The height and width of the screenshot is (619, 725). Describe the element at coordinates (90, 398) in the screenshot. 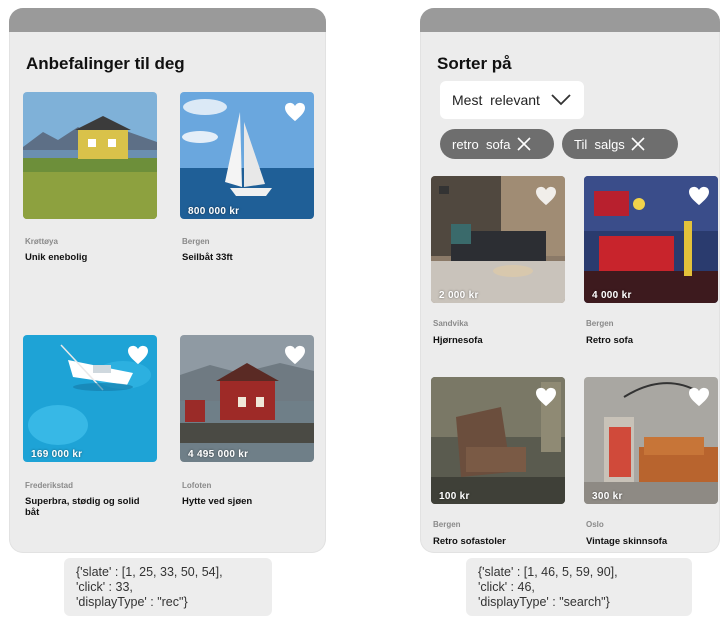

I see `listing-image: 169 000 kr` at that location.